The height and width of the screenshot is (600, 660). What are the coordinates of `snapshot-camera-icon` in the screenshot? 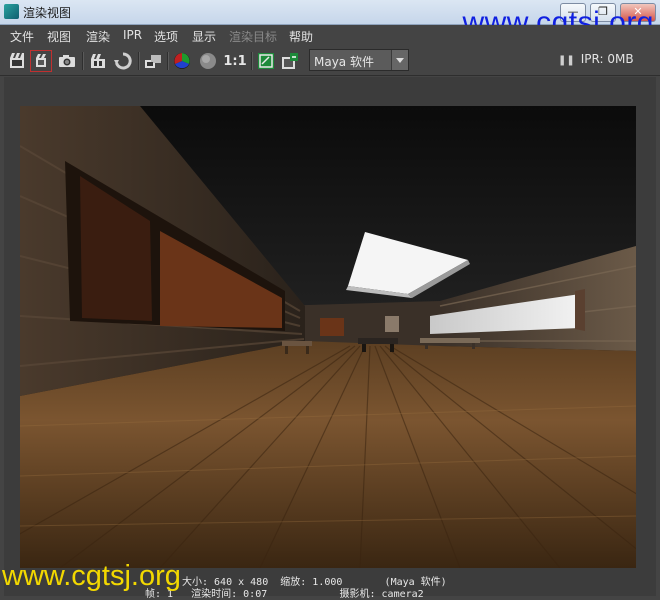 It's located at (67, 61).